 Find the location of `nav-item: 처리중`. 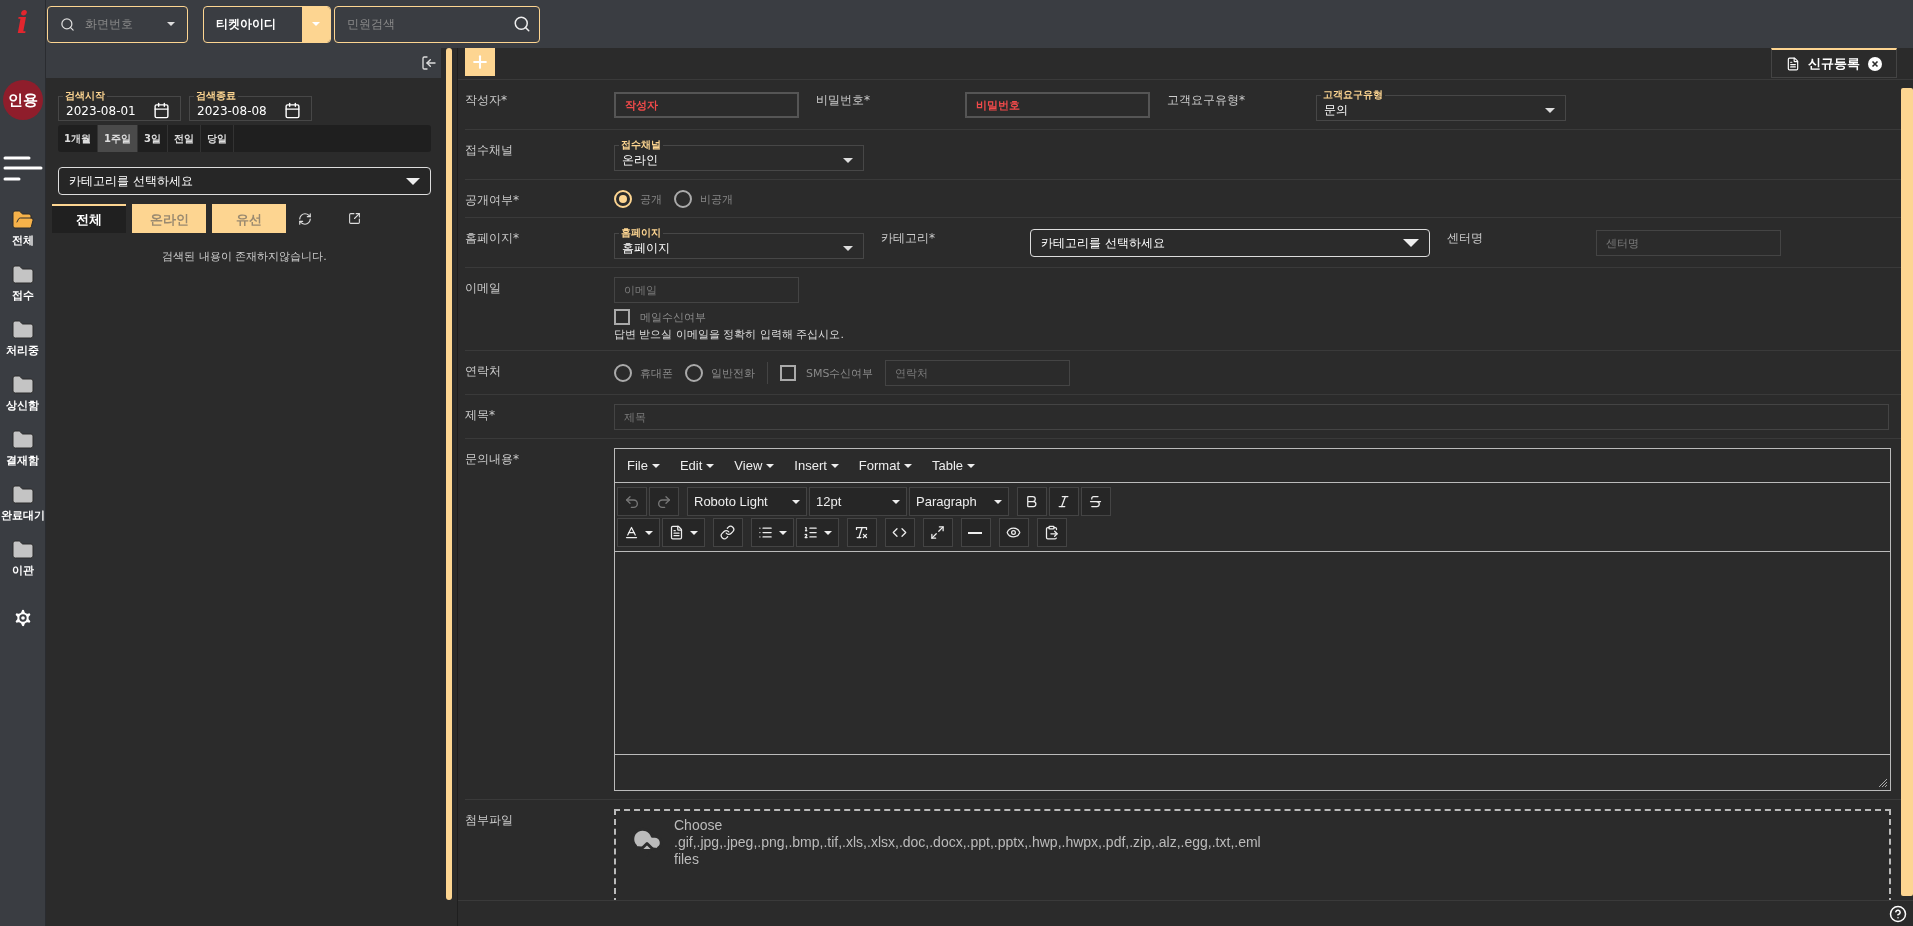

nav-item: 처리중 is located at coordinates (23, 345).